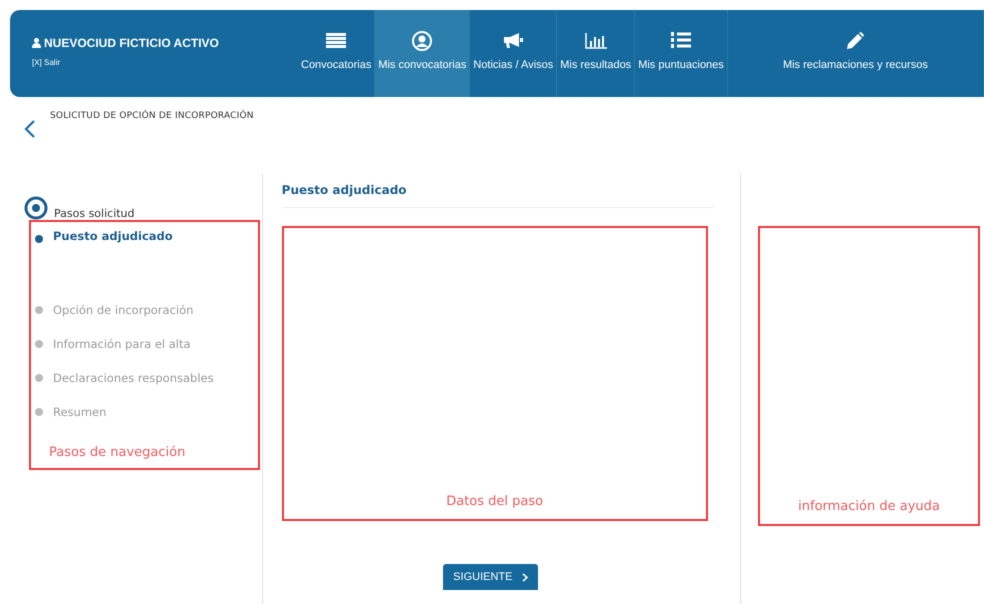  What do you see at coordinates (514, 53) in the screenshot?
I see `nav-tab: Noticias / Avisos` at bounding box center [514, 53].